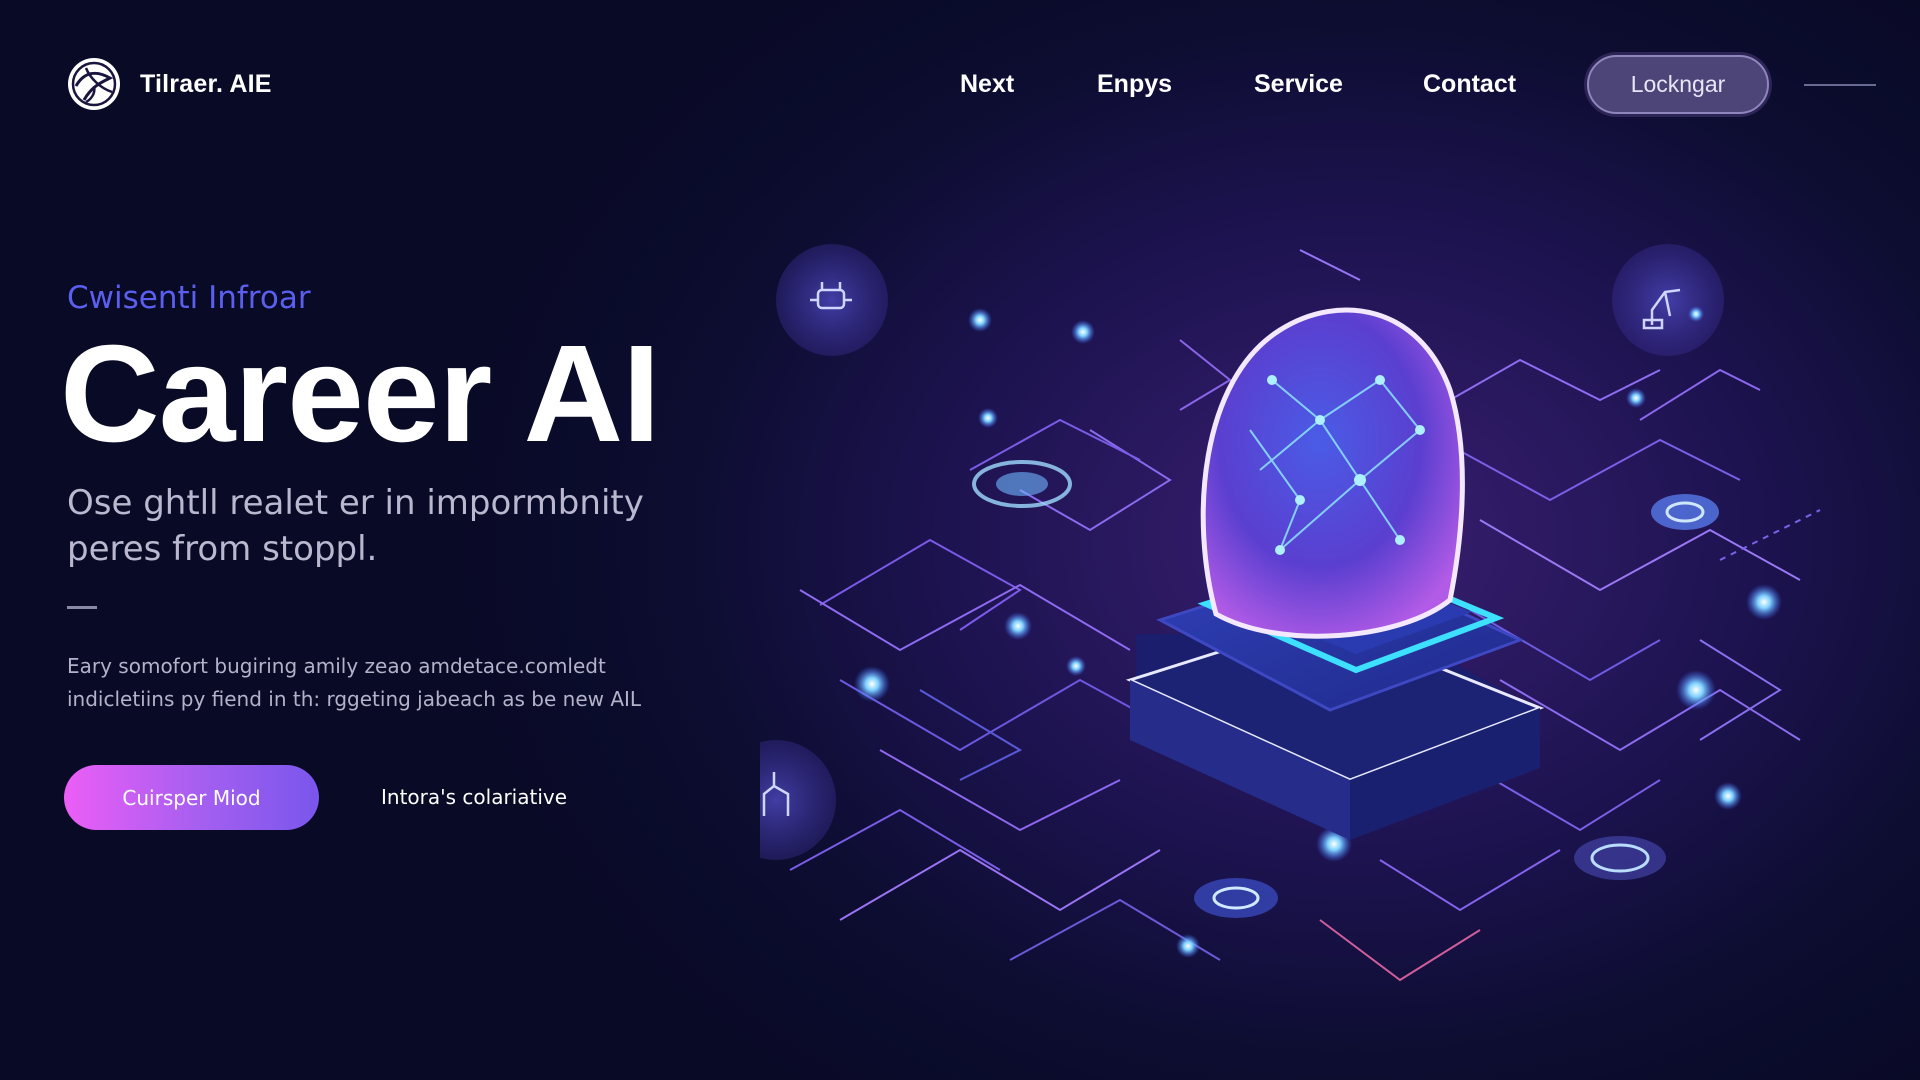  Describe the element at coordinates (798, 800) in the screenshot. I see `pipeline-bubble` at that location.